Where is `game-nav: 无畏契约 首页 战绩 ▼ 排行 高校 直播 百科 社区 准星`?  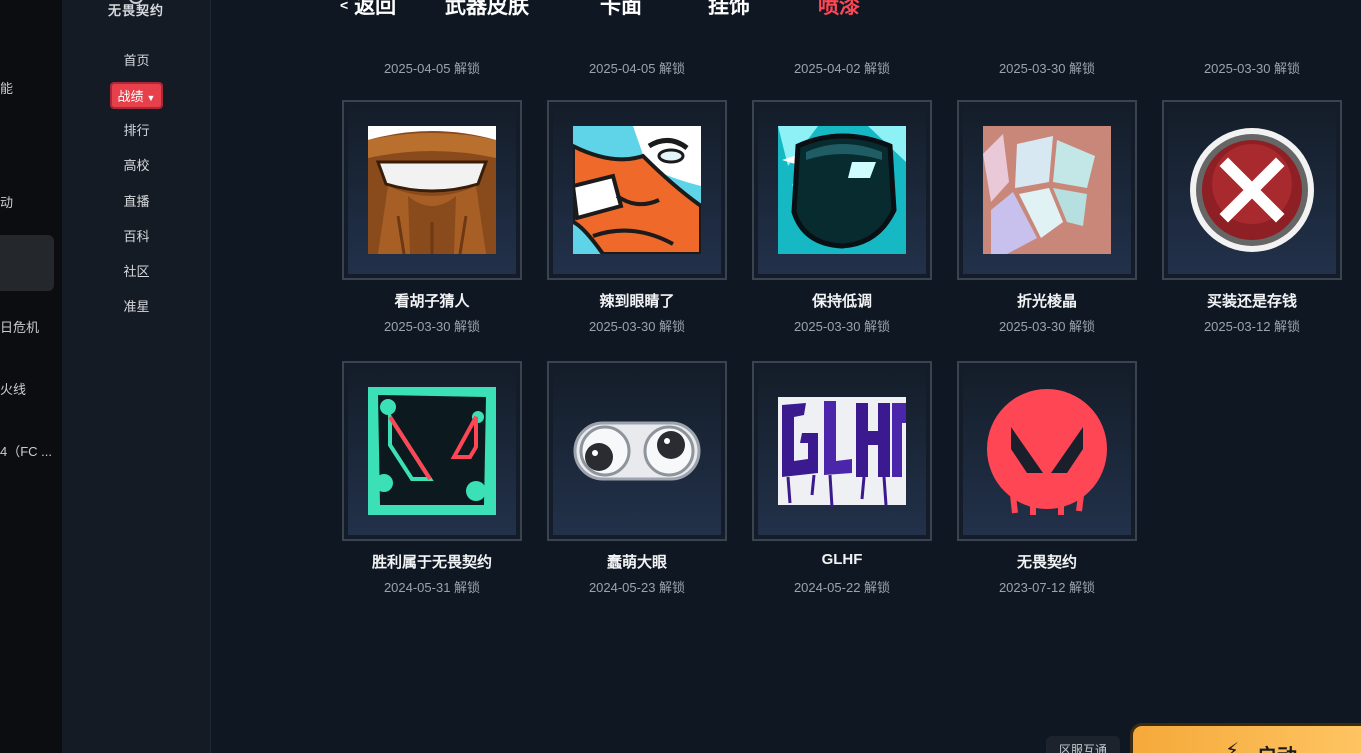 game-nav: 无畏契约 首页 战绩 ▼ 排行 高校 直播 百科 社区 准星 is located at coordinates (136, 376).